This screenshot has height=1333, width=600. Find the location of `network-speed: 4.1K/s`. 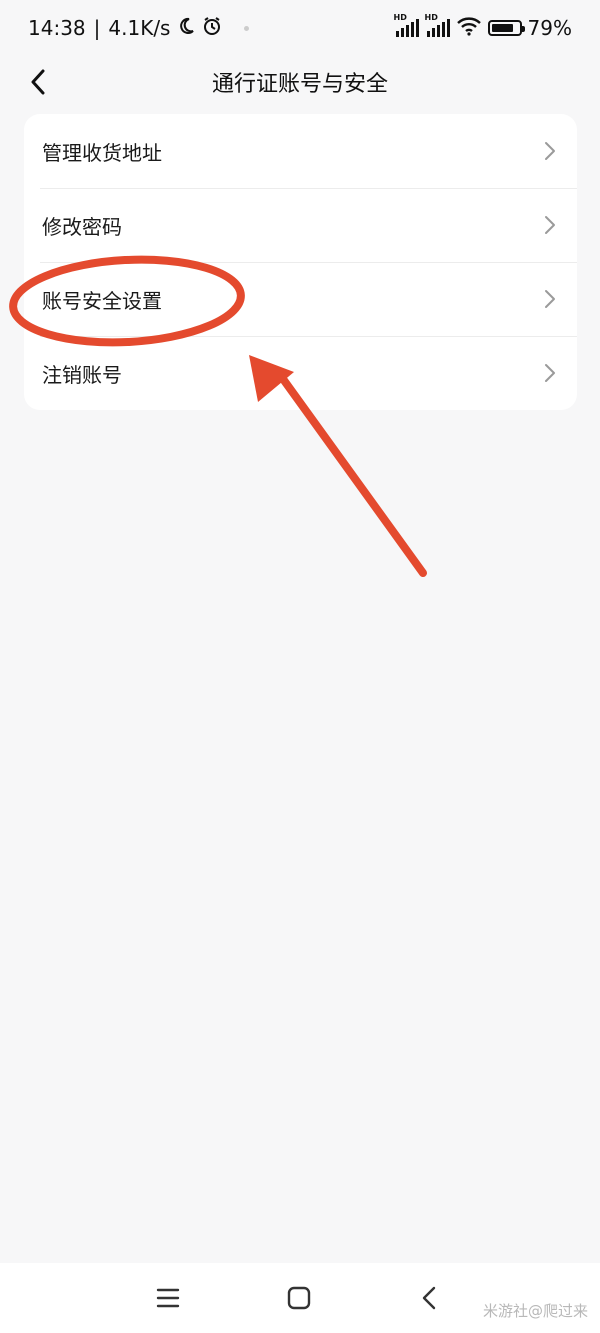

network-speed: 4.1K/s is located at coordinates (139, 28).